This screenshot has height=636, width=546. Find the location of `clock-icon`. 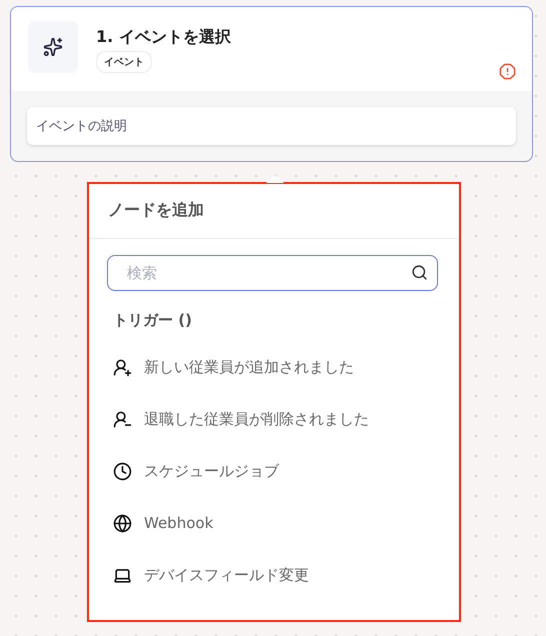

clock-icon is located at coordinates (122, 471).